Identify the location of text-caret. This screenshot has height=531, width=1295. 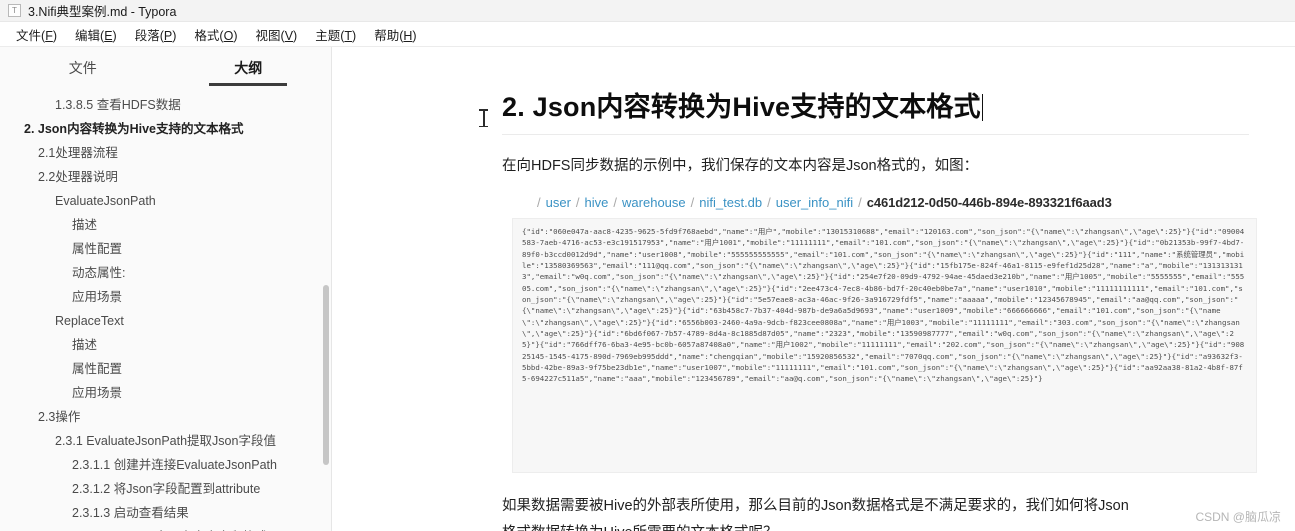
(982, 107).